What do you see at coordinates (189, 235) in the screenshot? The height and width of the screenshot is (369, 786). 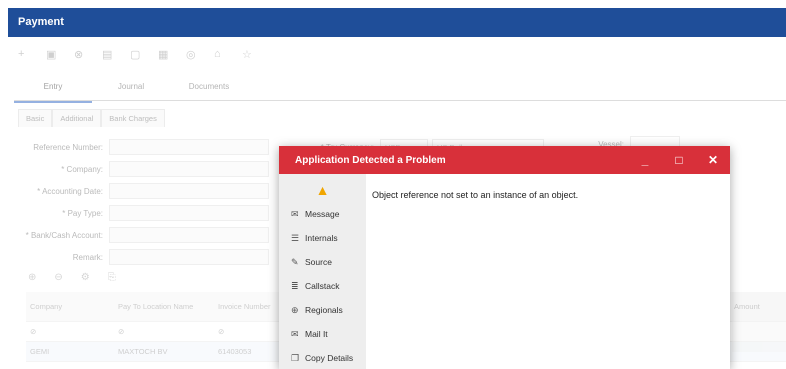 I see `bank-cash-account-field` at bounding box center [189, 235].